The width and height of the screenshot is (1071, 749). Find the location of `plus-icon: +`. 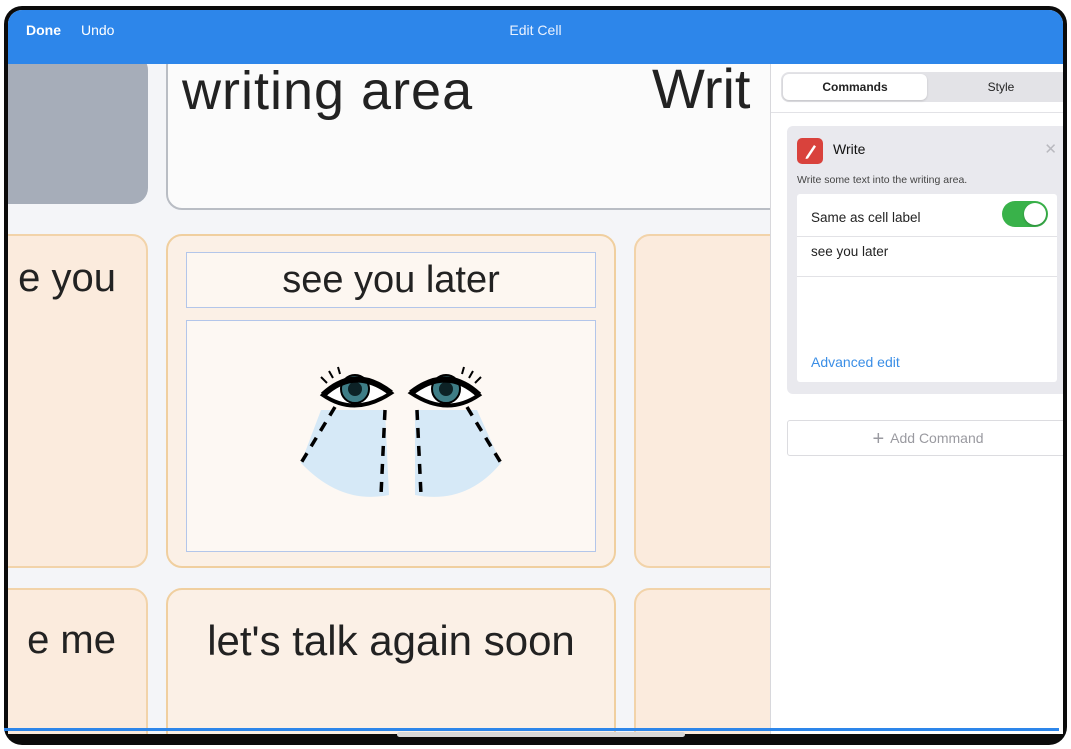

plus-icon: + is located at coordinates (878, 439).